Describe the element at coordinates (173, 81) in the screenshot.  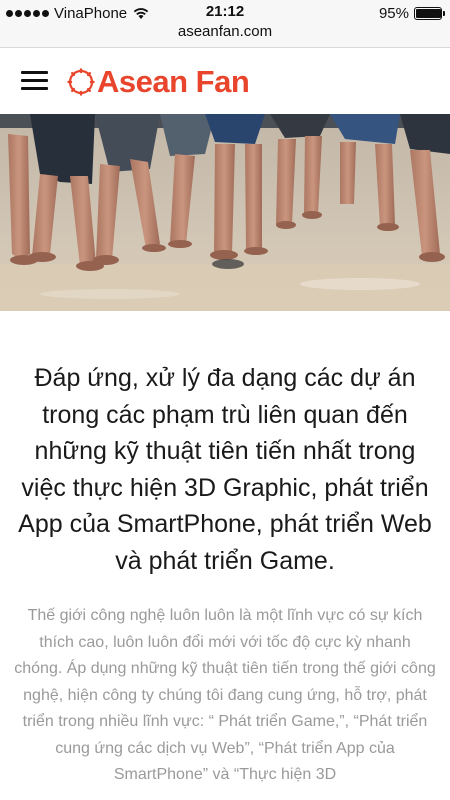
I see `logo-text: Asean Fan` at that location.